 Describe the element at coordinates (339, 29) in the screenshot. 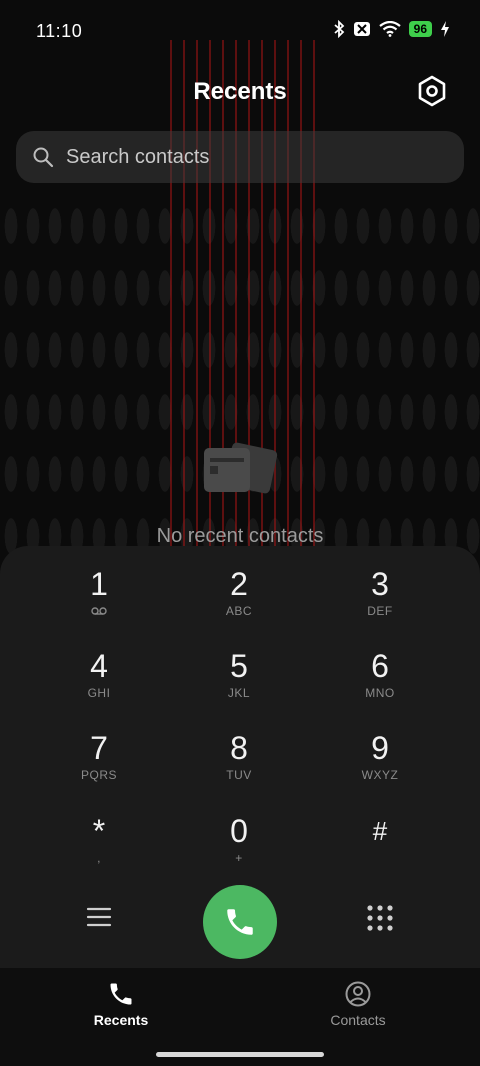

I see `bluetooth-icon` at that location.